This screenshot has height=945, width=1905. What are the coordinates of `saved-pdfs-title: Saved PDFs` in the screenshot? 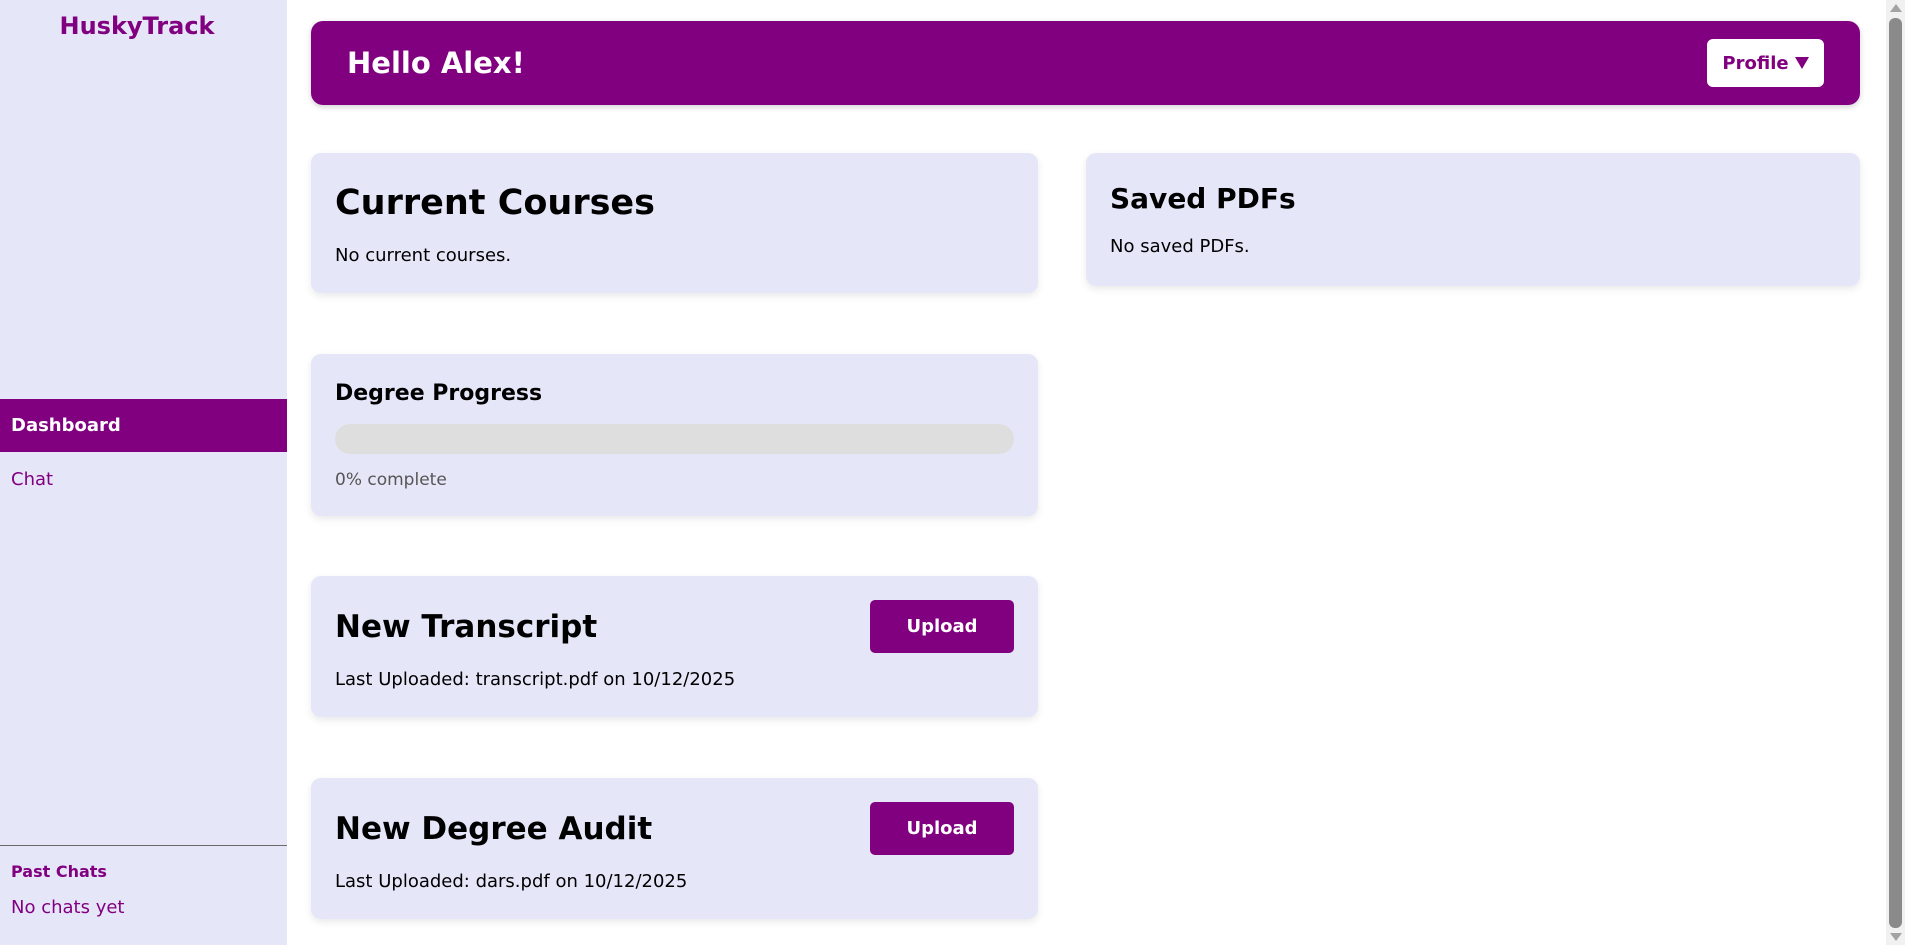 It's located at (1203, 198).